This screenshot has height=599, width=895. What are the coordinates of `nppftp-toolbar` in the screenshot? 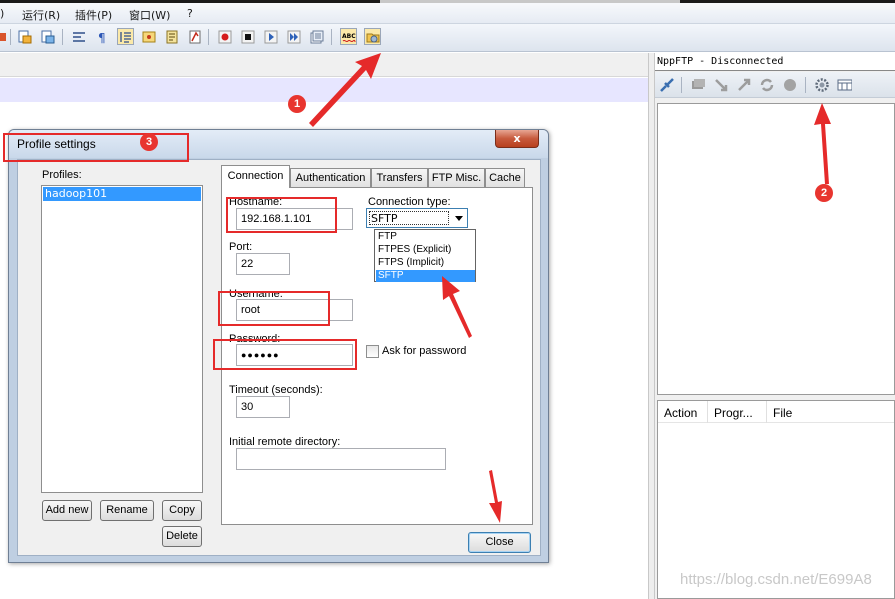 It's located at (775, 85).